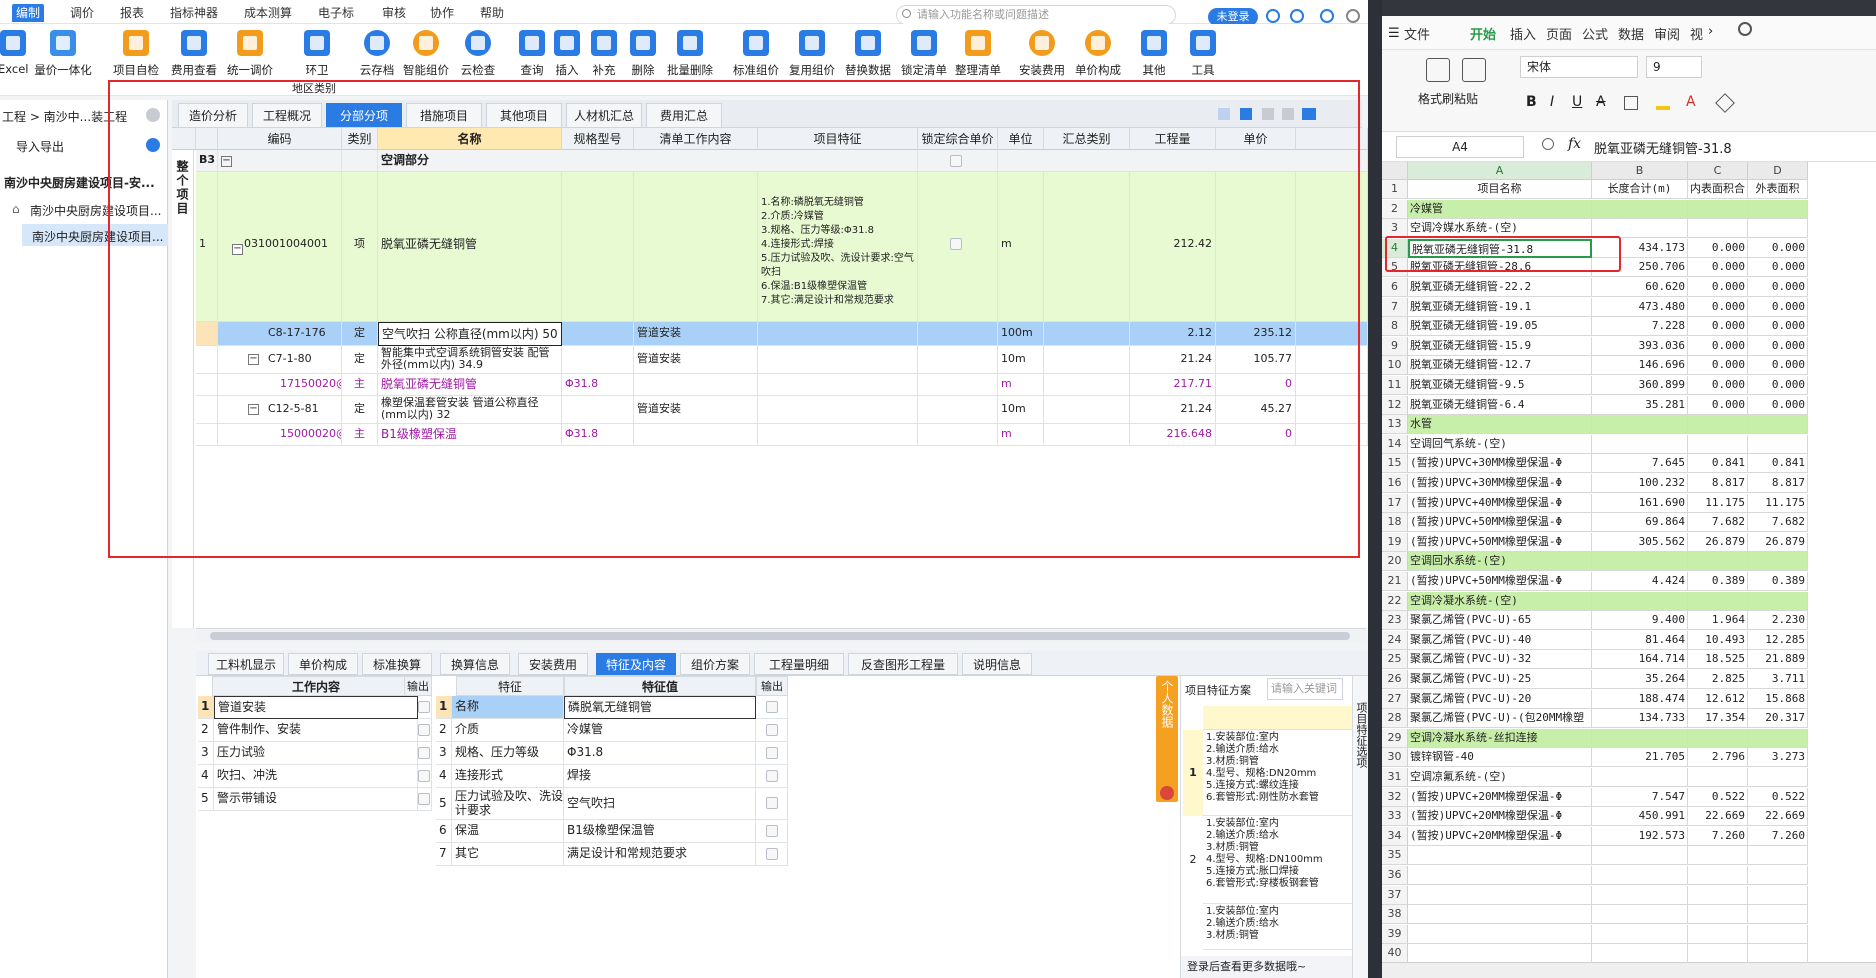  What do you see at coordinates (1696, 33) in the screenshot?
I see `wps-menu-view: 视` at bounding box center [1696, 33].